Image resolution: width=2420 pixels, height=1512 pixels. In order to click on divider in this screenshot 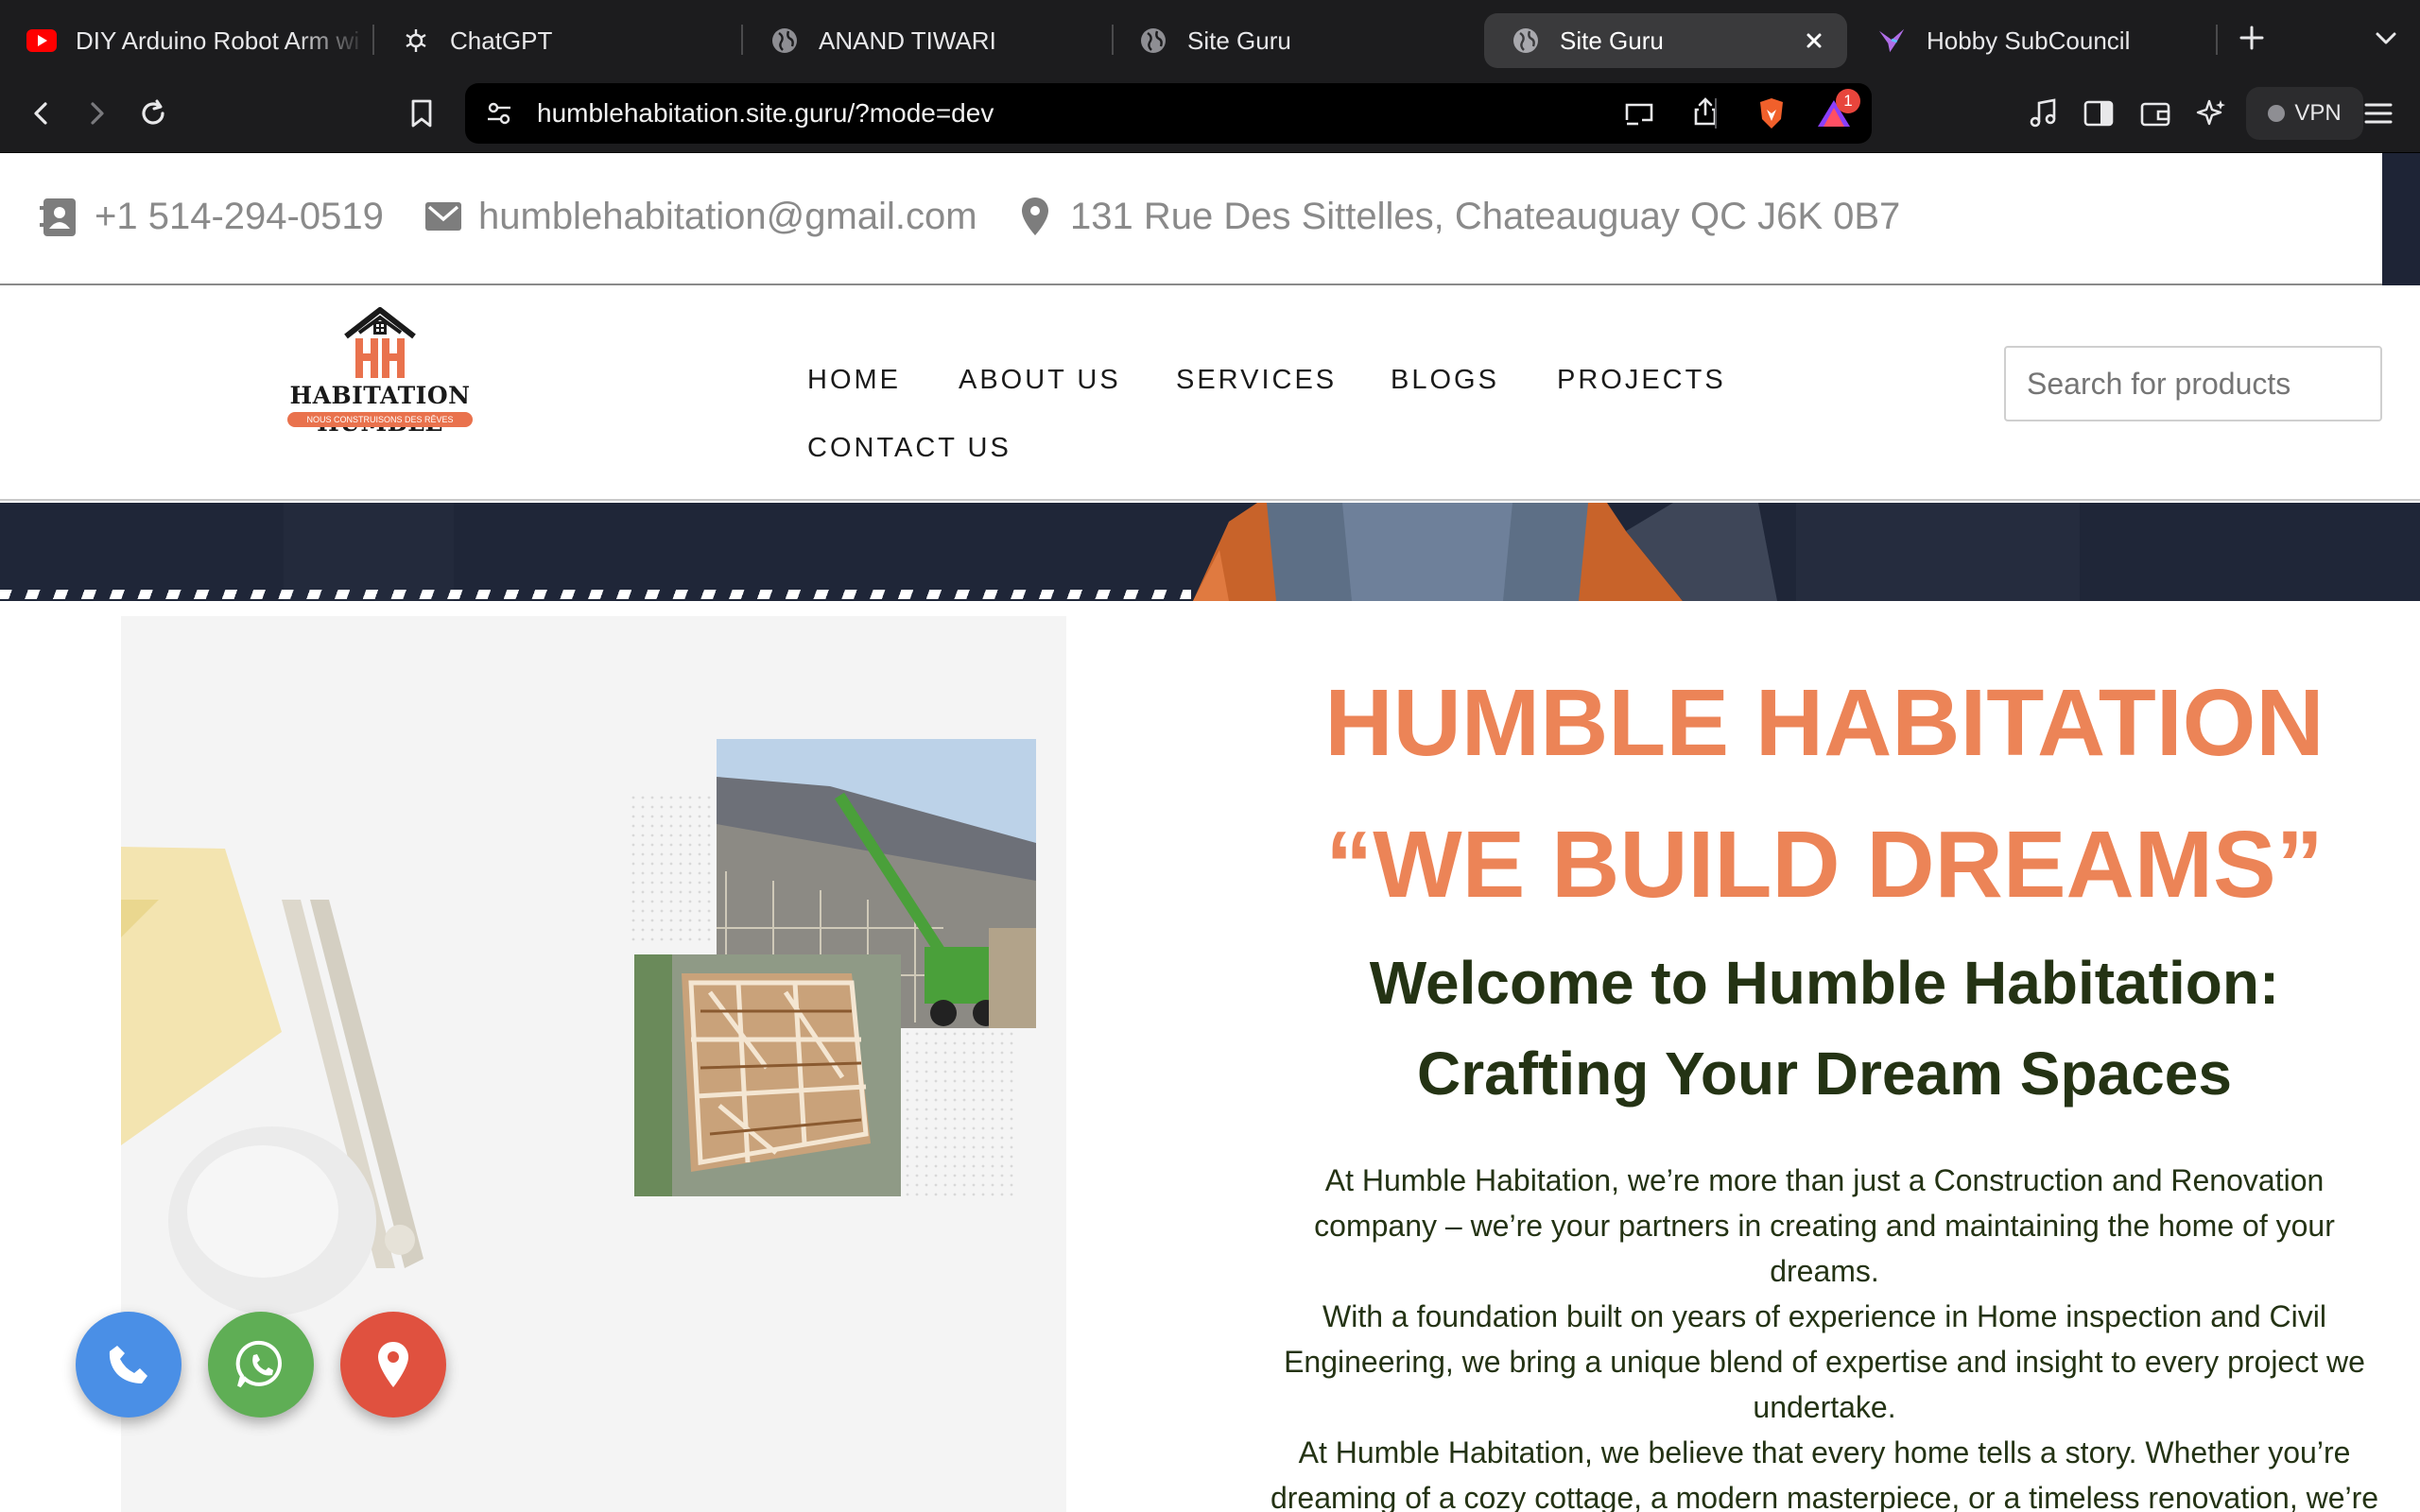, I will do `click(1716, 113)`.